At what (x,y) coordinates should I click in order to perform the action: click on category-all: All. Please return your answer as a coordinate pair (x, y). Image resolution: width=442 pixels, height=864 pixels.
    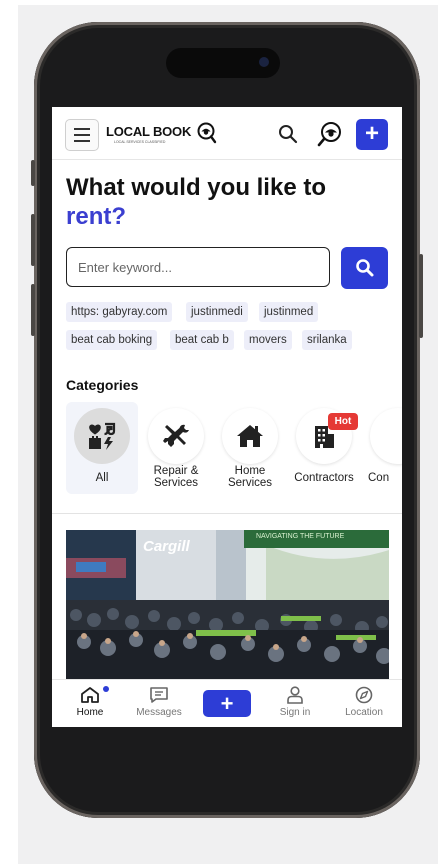
    Looking at the image, I should click on (102, 448).